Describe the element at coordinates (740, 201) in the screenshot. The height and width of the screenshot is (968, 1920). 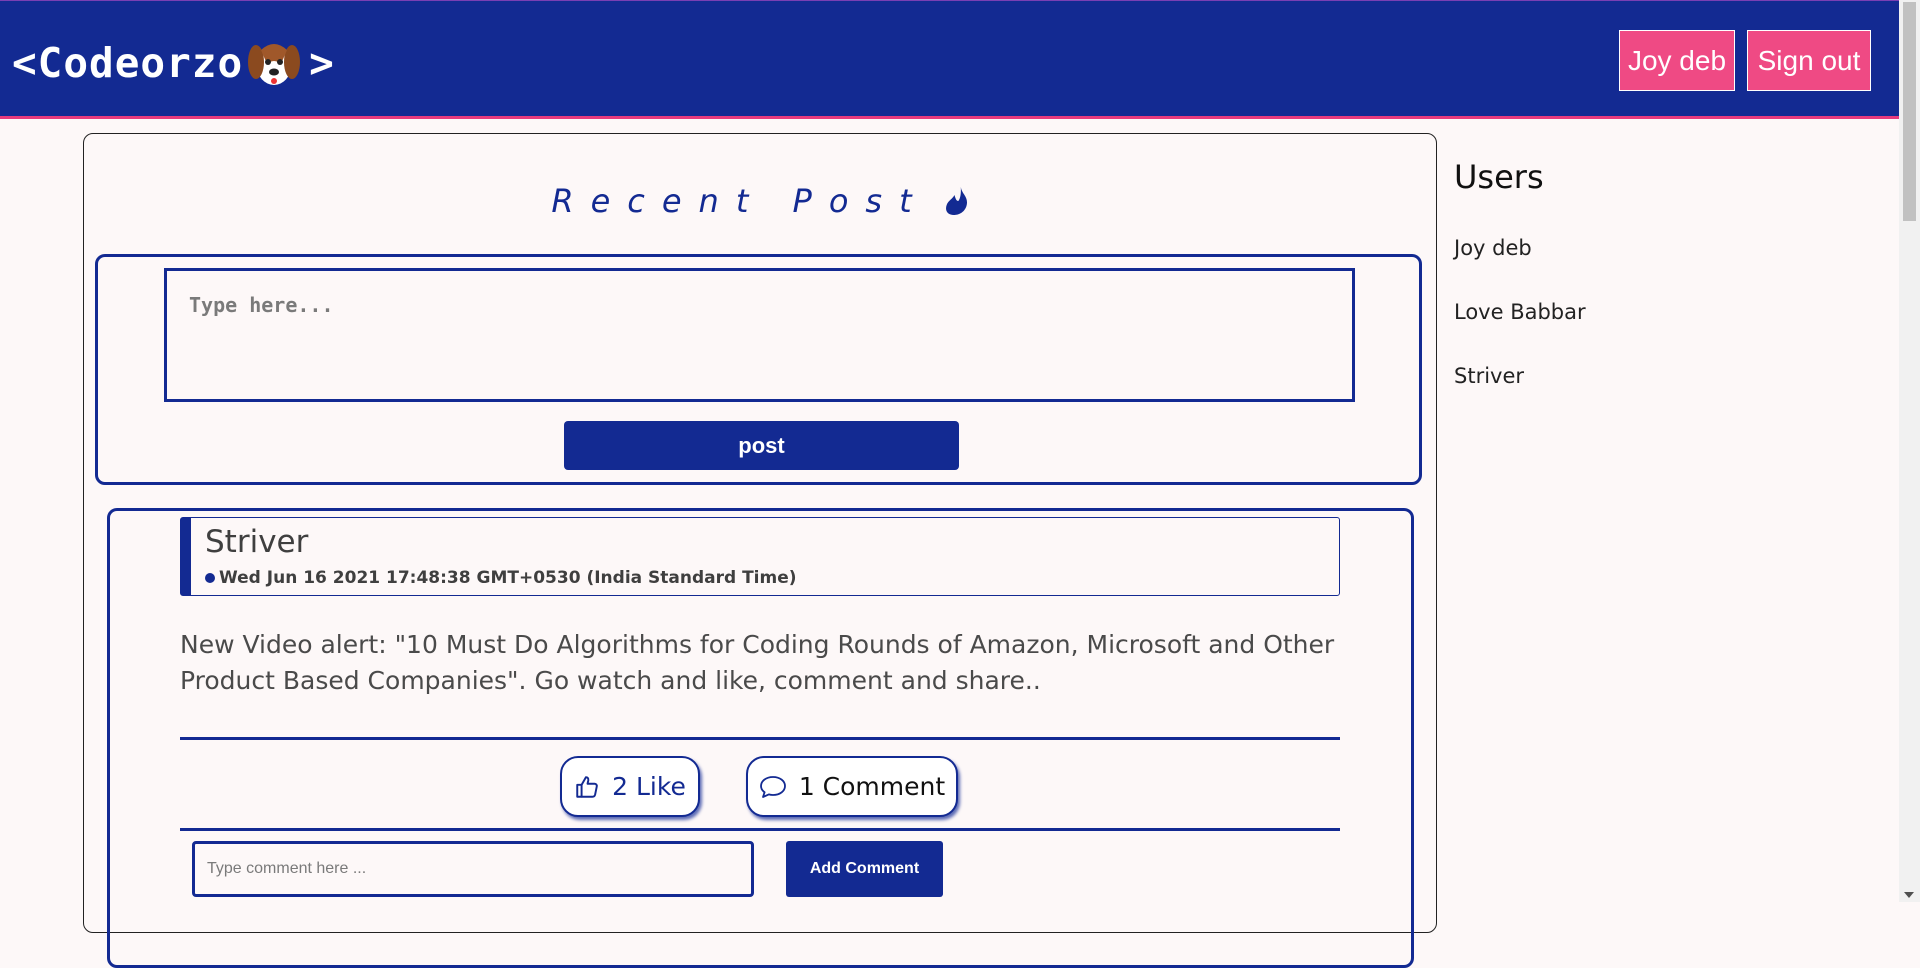
I see `feed-title-text: Recent Post` at that location.